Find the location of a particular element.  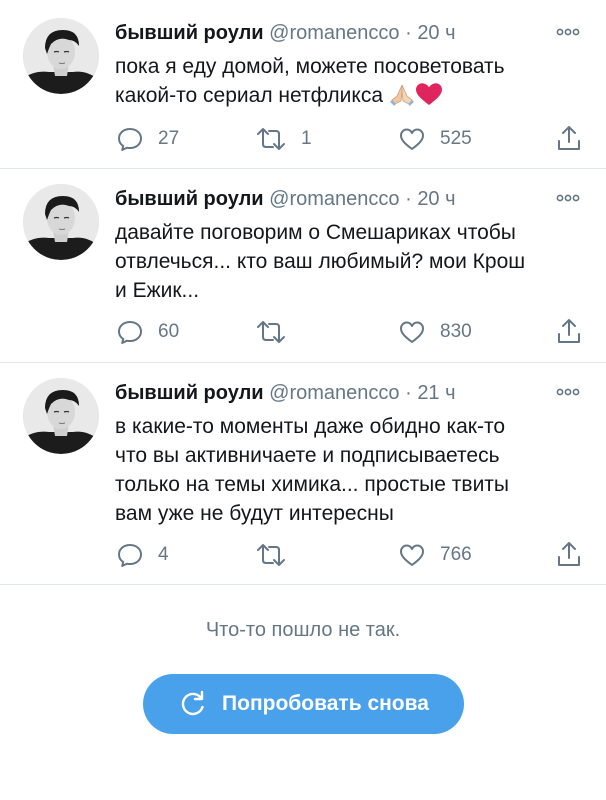

tweet-text-line: давайте поговорим о Смешариках чтобы is located at coordinates (315, 232).